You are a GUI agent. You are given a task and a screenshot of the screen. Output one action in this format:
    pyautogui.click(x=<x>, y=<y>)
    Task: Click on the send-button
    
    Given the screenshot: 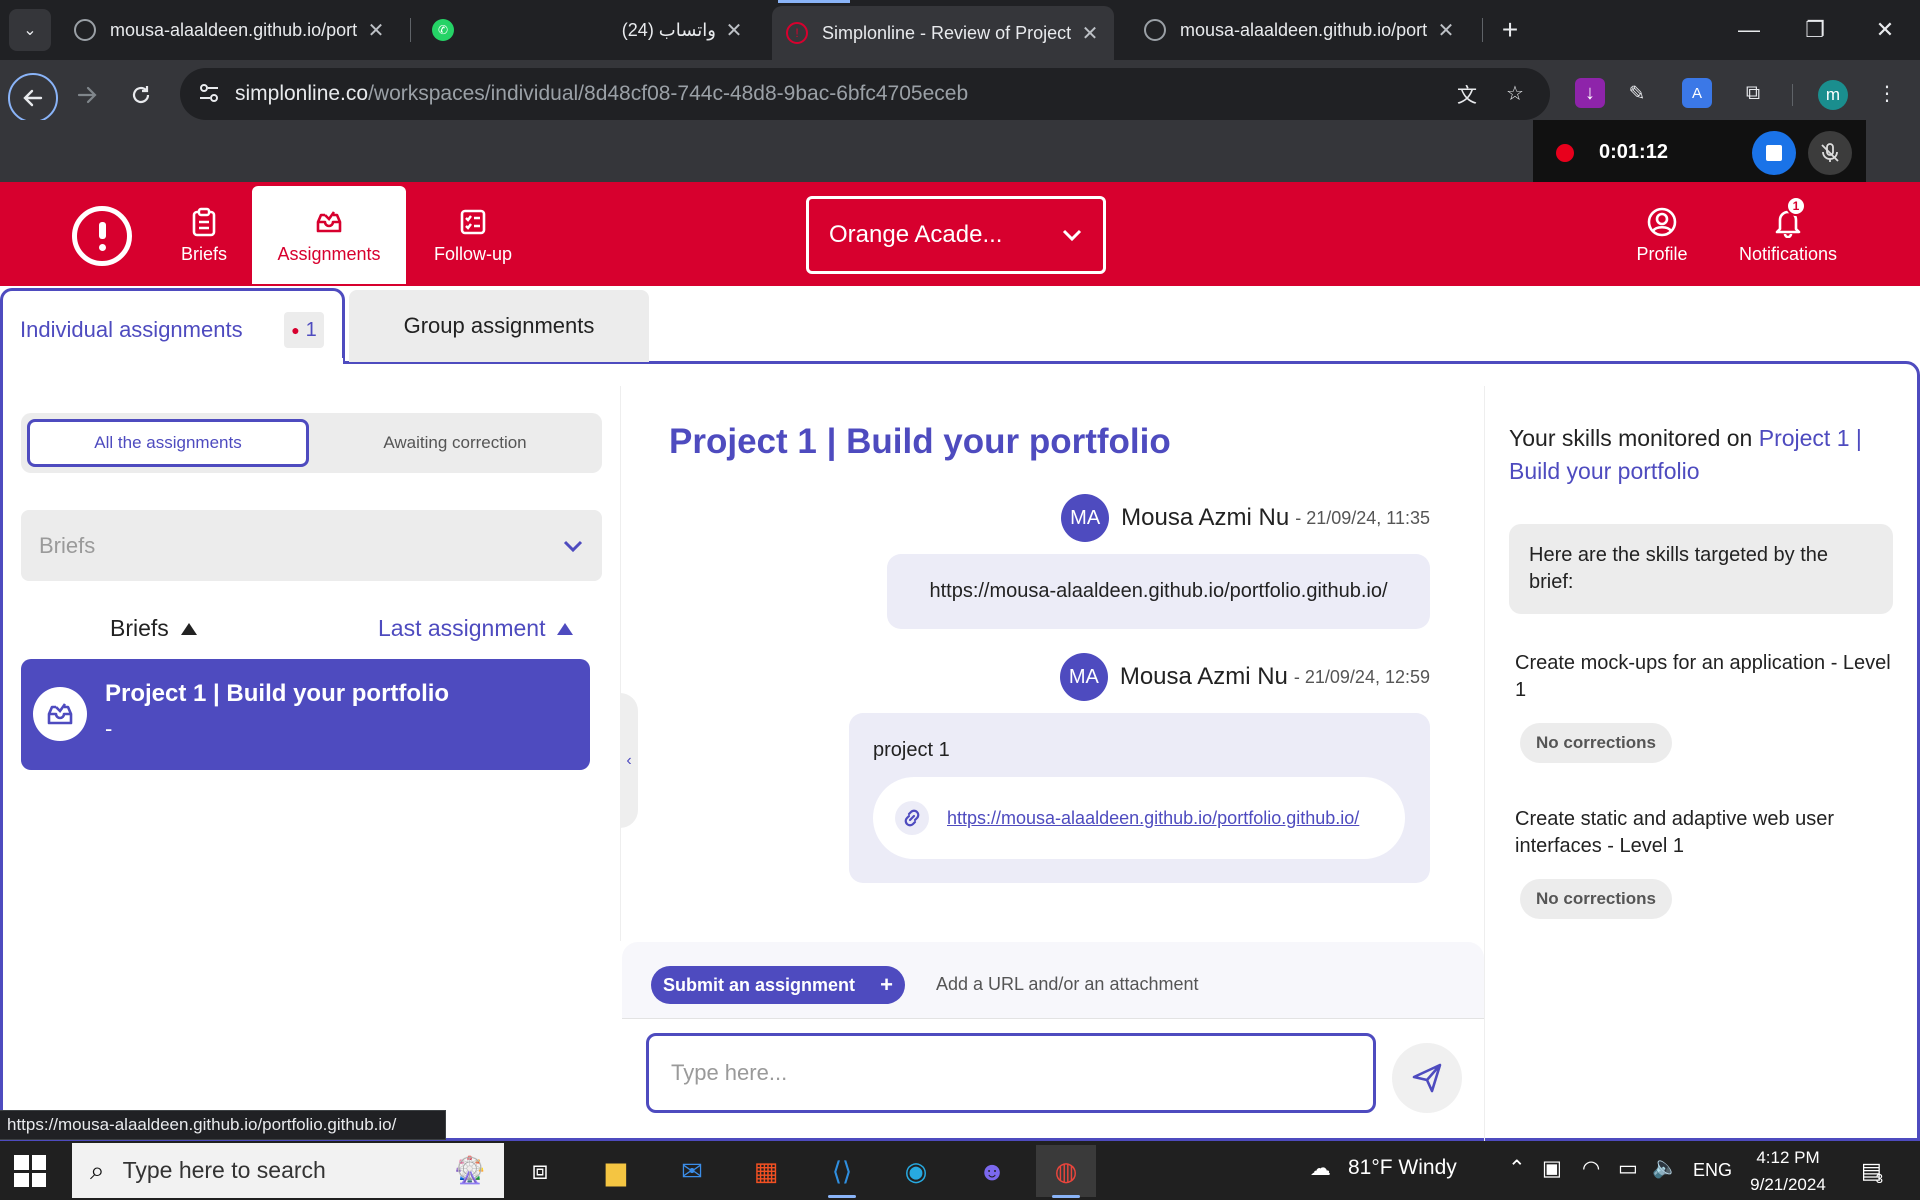 What is the action you would take?
    pyautogui.click(x=1427, y=1078)
    